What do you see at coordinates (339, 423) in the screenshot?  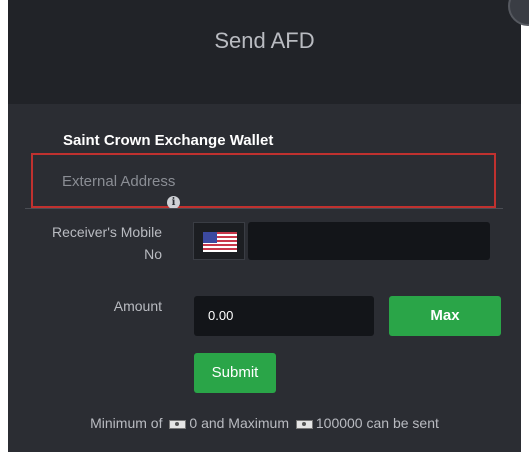 I see `limits-max: 100000` at bounding box center [339, 423].